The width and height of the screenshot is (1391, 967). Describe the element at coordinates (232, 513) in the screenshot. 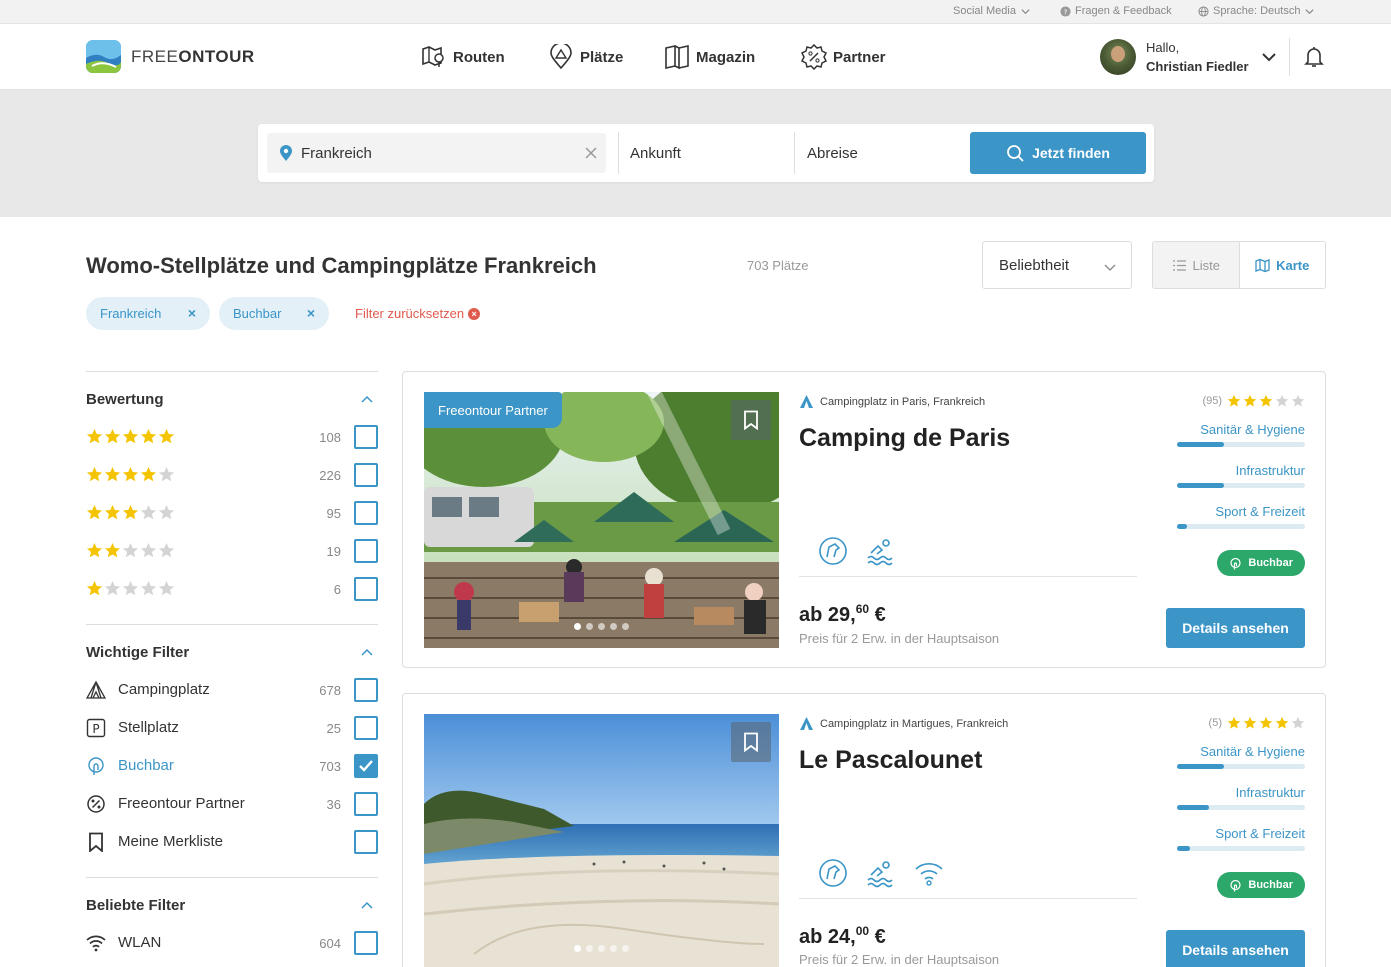

I see `filter-row-rating-3: 95` at that location.